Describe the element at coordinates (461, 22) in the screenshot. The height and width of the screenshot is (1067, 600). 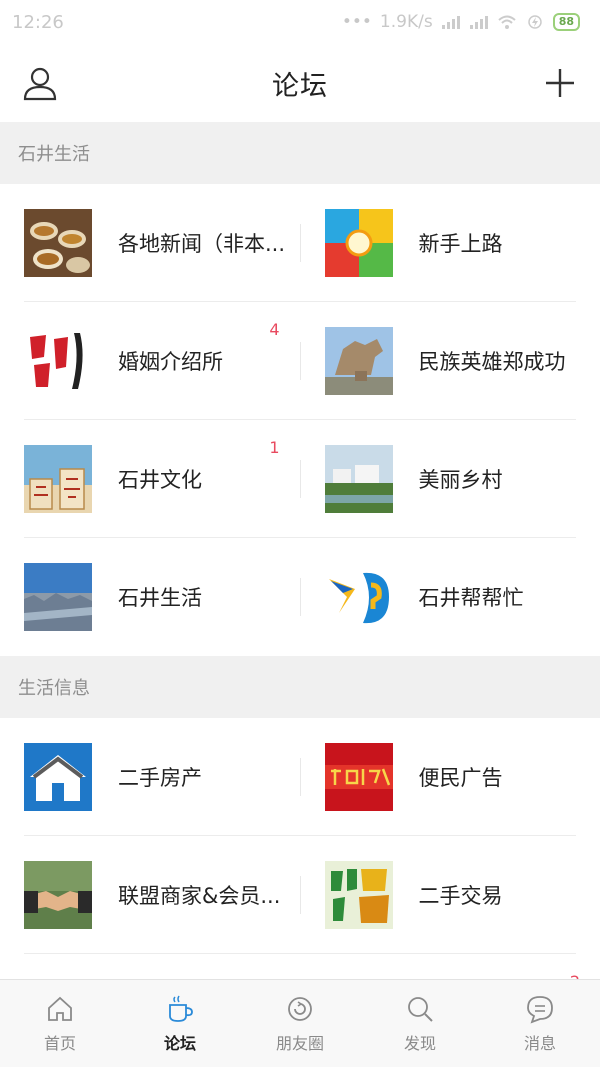
I see `status-indicators: ••• 1.9K/s 88` at that location.